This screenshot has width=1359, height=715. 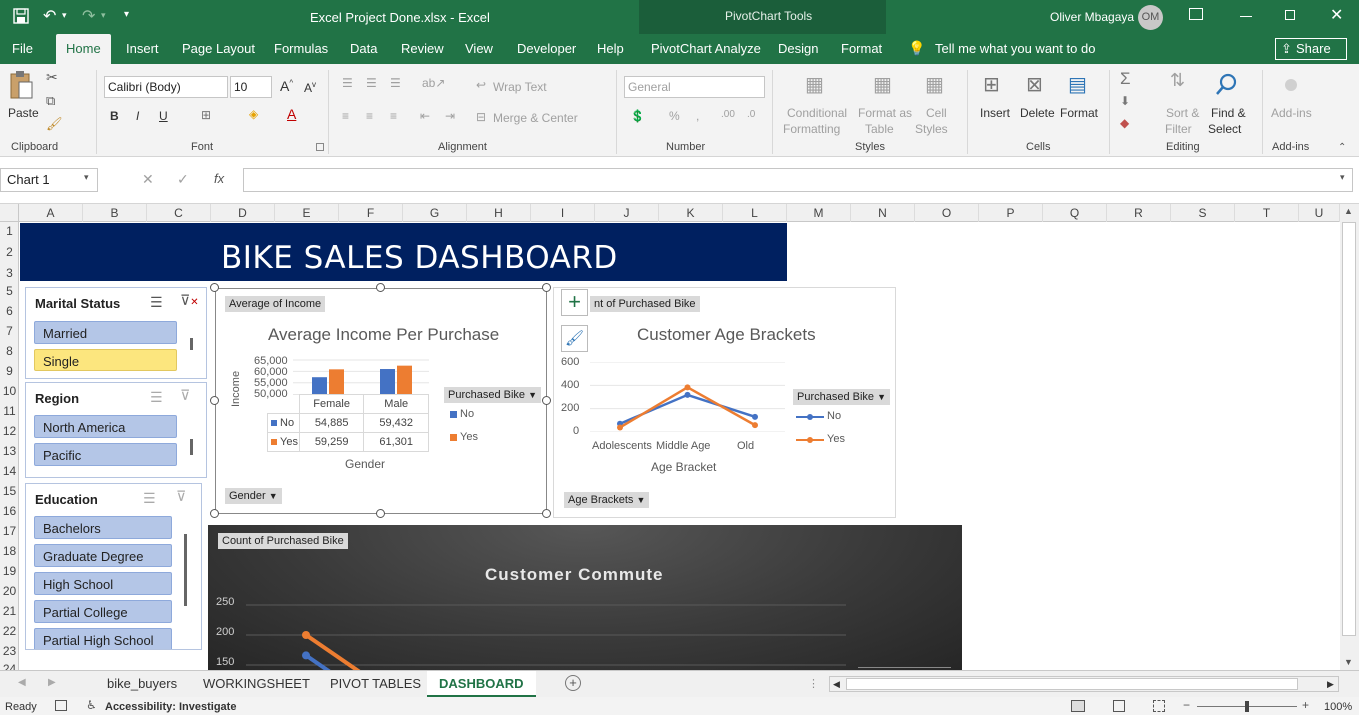 I want to click on increase-decimal-icon: .00, so click(x=728, y=114).